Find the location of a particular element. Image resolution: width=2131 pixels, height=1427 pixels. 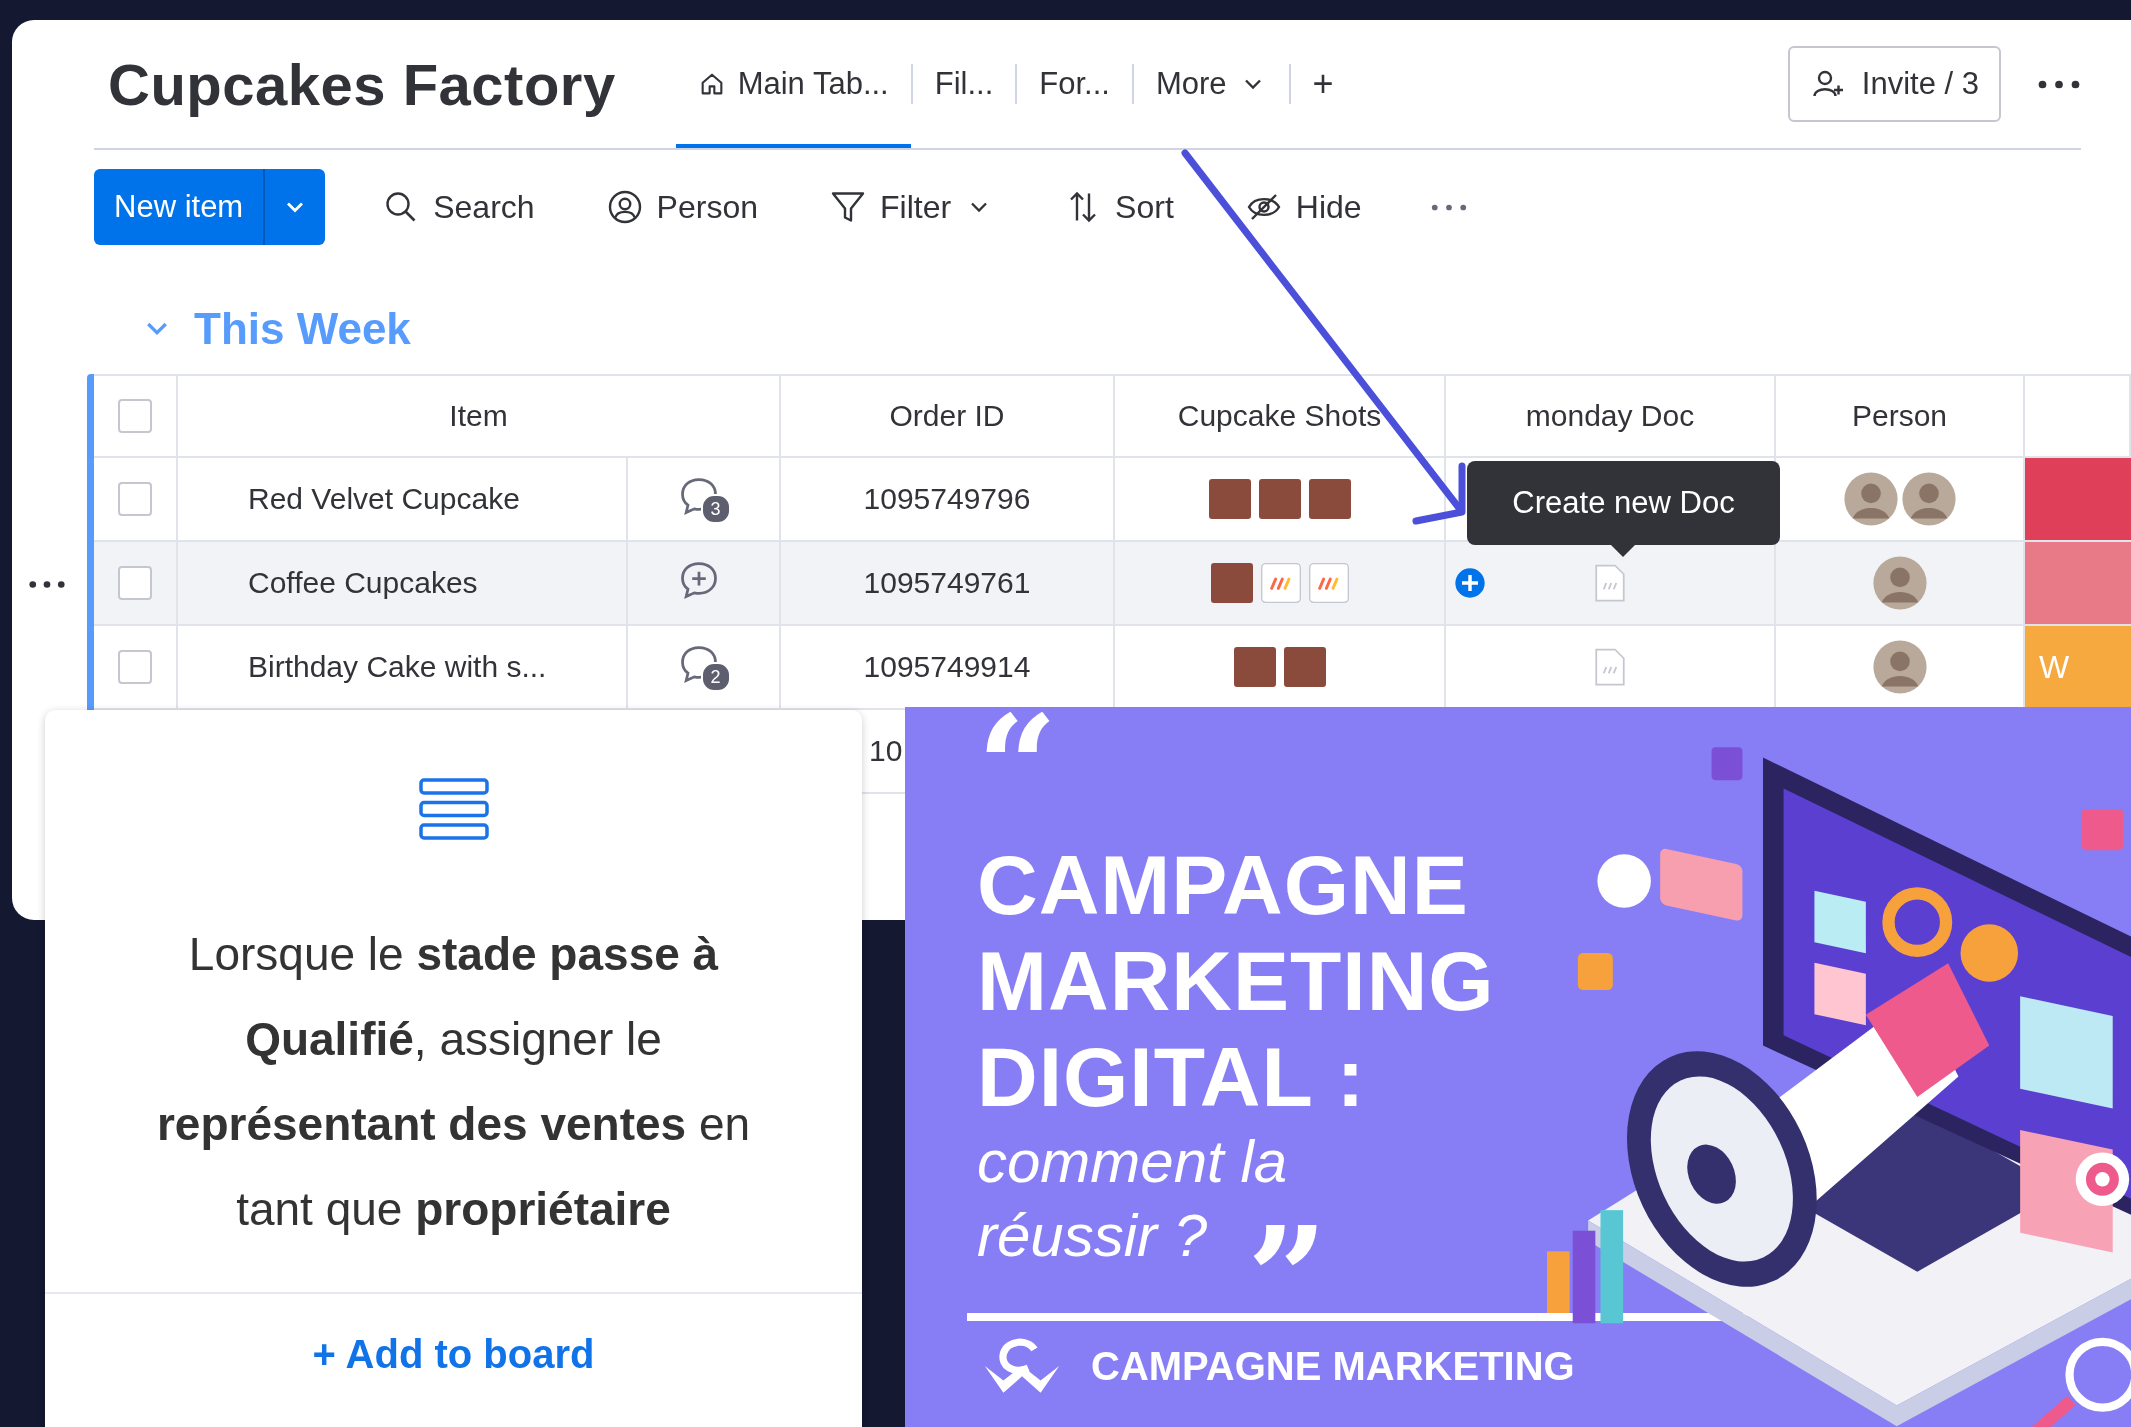

brand-name: CAMPAGNE MARKETING is located at coordinates (1333, 1366).